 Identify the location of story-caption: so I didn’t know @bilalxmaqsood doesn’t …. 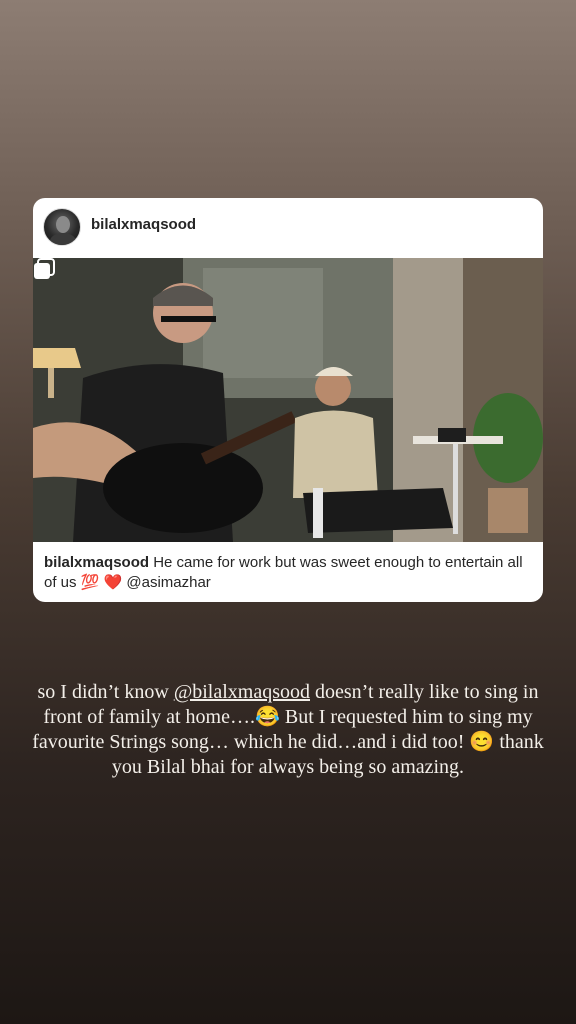
(288, 730).